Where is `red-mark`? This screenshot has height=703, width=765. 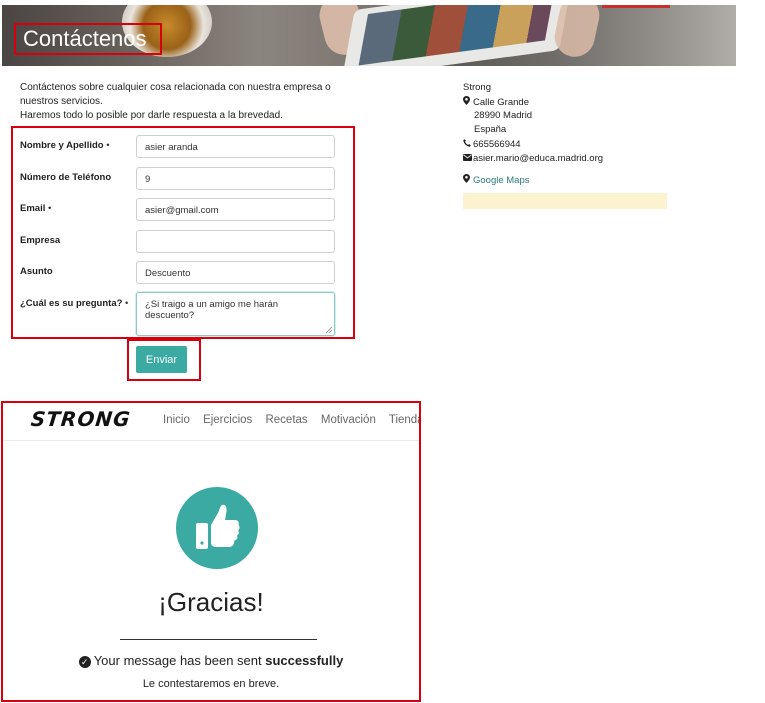
red-mark is located at coordinates (636, 6).